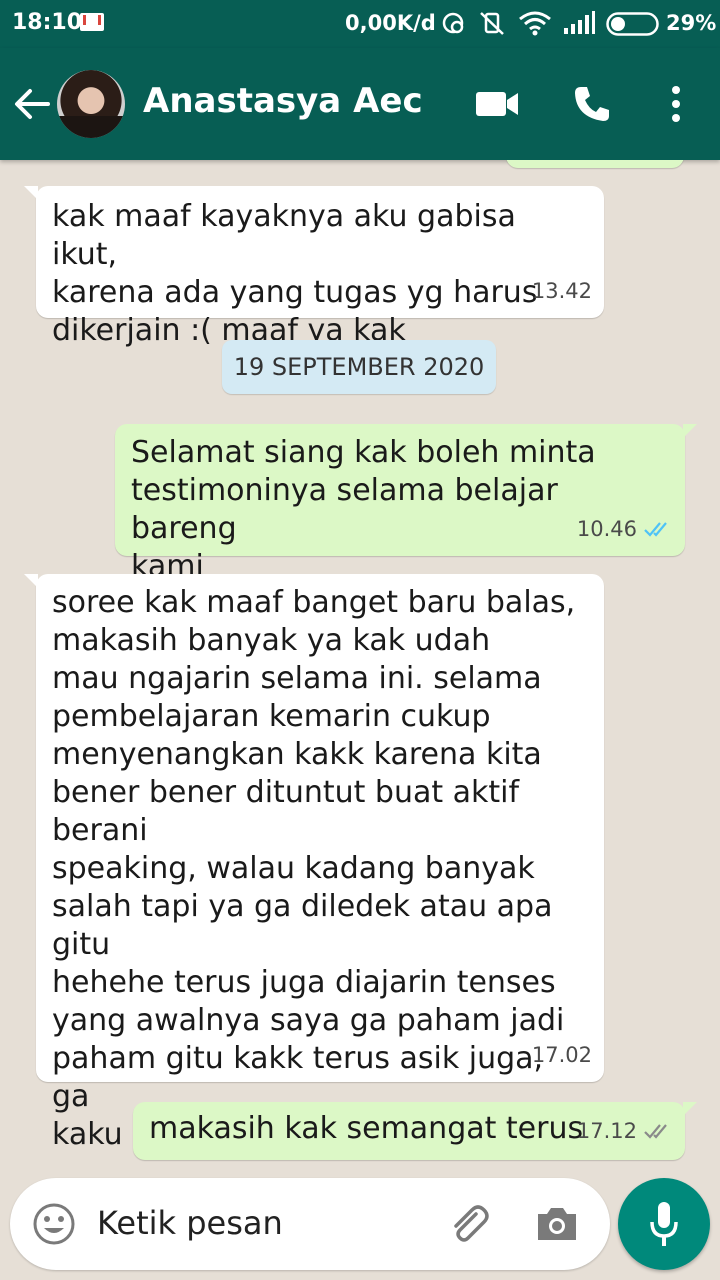 This screenshot has height=1280, width=720. Describe the element at coordinates (91, 104) in the screenshot. I see `avatar` at that location.